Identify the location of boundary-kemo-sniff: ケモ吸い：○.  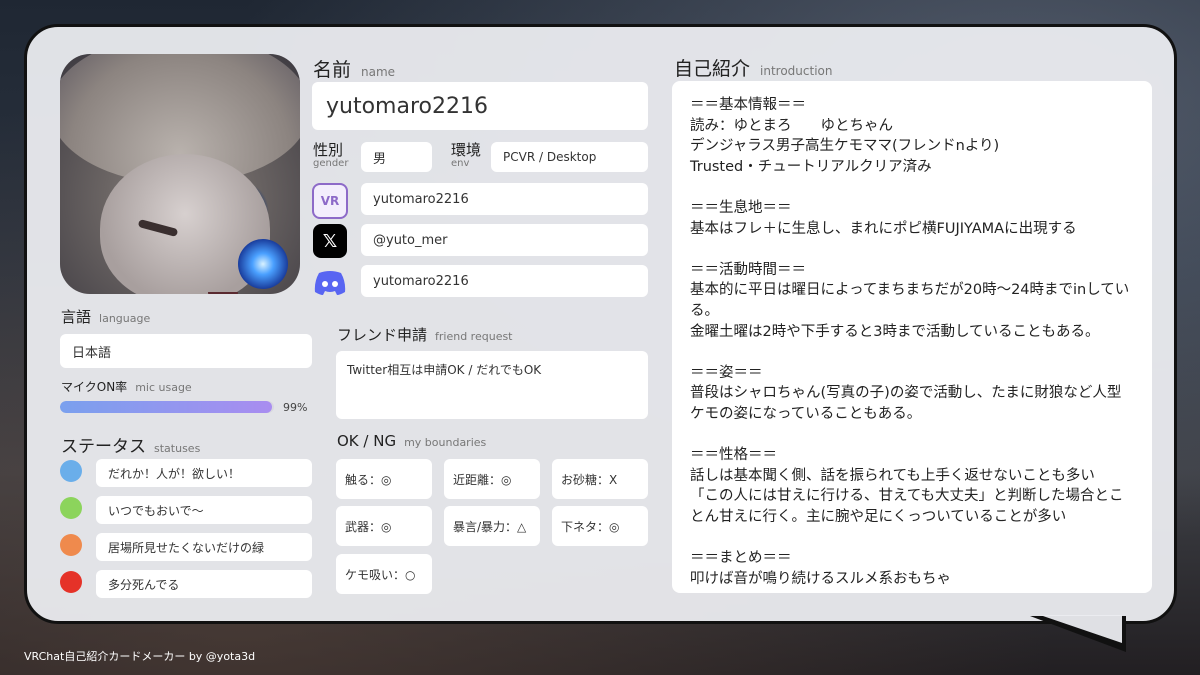
(384, 574).